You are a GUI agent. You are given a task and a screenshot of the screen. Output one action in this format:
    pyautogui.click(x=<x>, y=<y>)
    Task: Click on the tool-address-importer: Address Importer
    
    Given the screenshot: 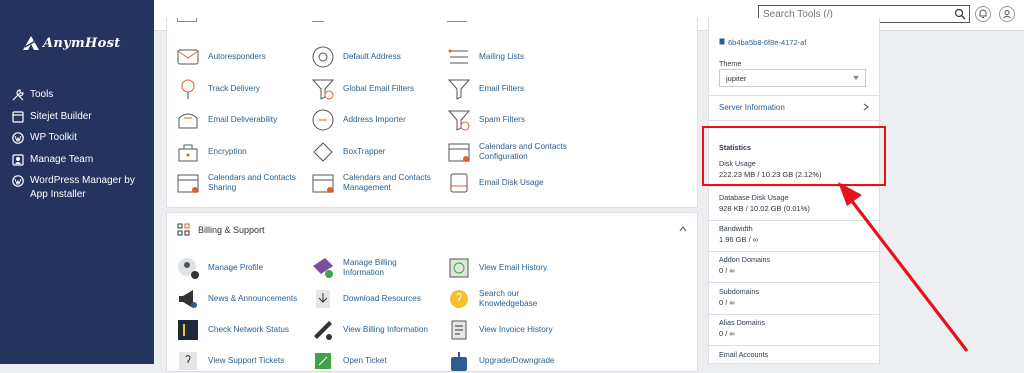 What is the action you would take?
    pyautogui.click(x=373, y=120)
    